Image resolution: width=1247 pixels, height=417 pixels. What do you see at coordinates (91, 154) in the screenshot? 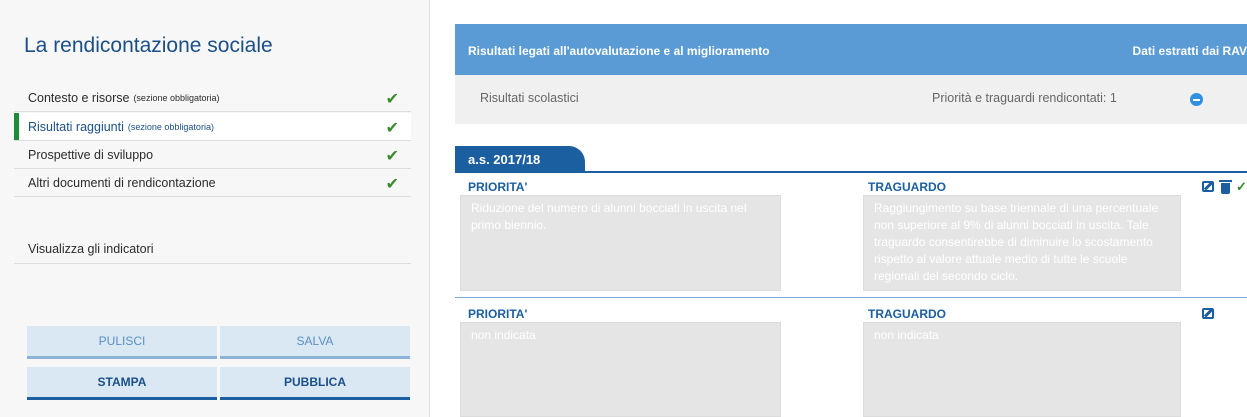
I see `sidebar-item-label: Prospettive di sviluppo` at bounding box center [91, 154].